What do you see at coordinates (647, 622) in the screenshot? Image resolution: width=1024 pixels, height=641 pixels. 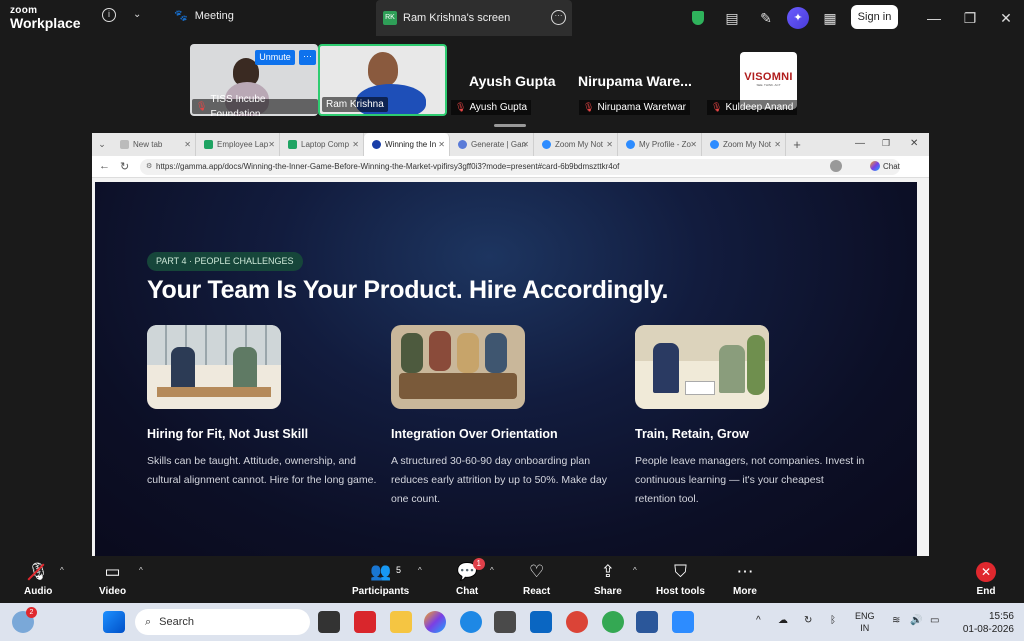 I see `word-icon` at bounding box center [647, 622].